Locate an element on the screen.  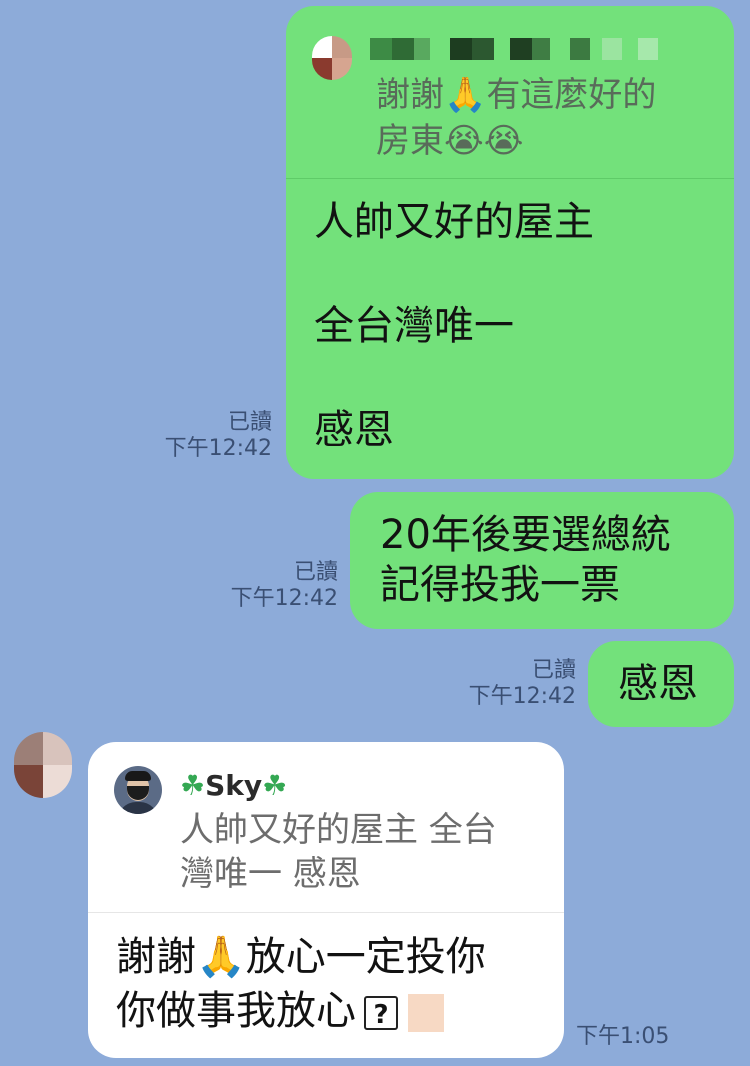
outgoing-message-bubble: 感恩 is located at coordinates (661, 684).